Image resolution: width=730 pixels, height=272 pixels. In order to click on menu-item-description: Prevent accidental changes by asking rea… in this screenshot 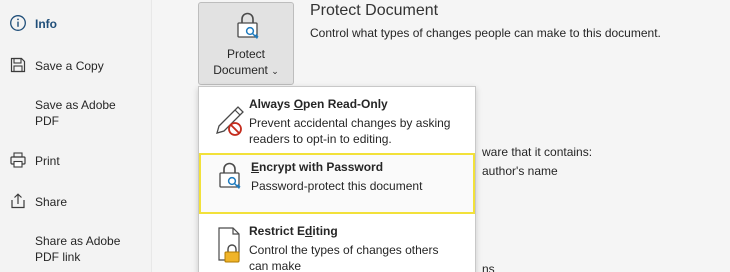, I will do `click(350, 131)`.